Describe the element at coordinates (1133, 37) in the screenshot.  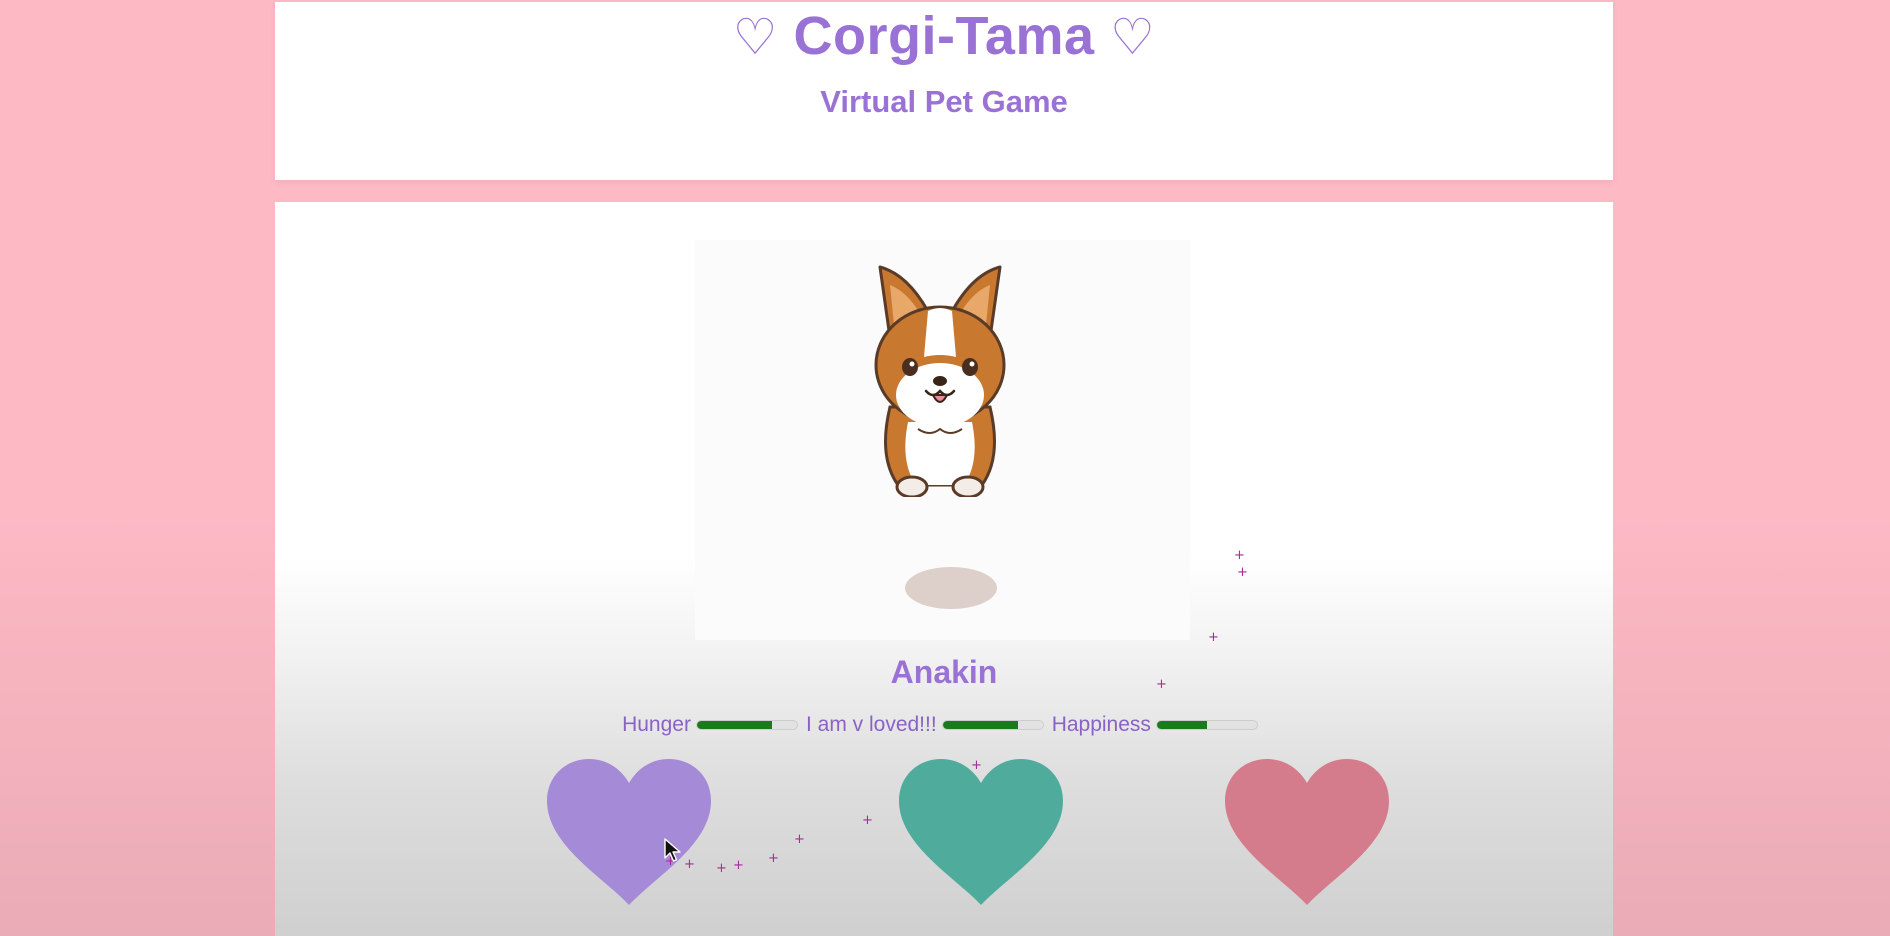
I see `heart-outline-icon-right: ♡` at that location.